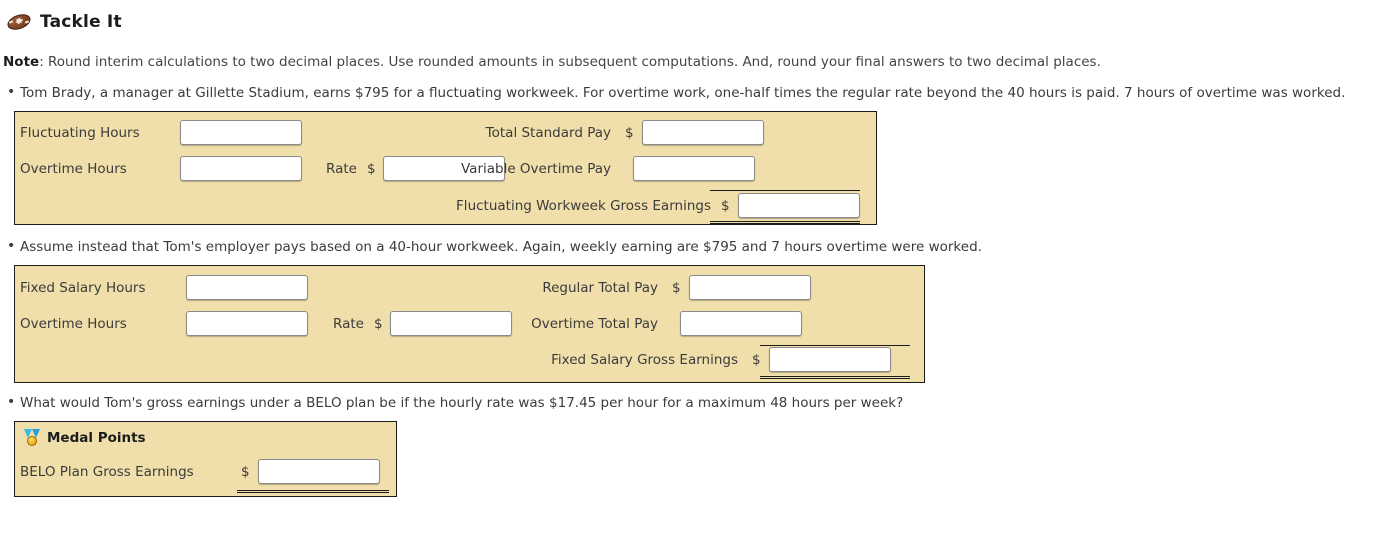 The height and width of the screenshot is (543, 1389). I want to click on page-header: Tackle It, so click(694, 17).